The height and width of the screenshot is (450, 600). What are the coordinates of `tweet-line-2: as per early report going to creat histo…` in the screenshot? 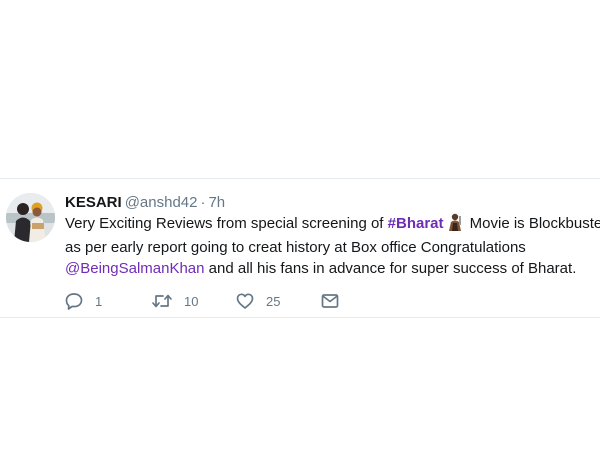 It's located at (295, 247).